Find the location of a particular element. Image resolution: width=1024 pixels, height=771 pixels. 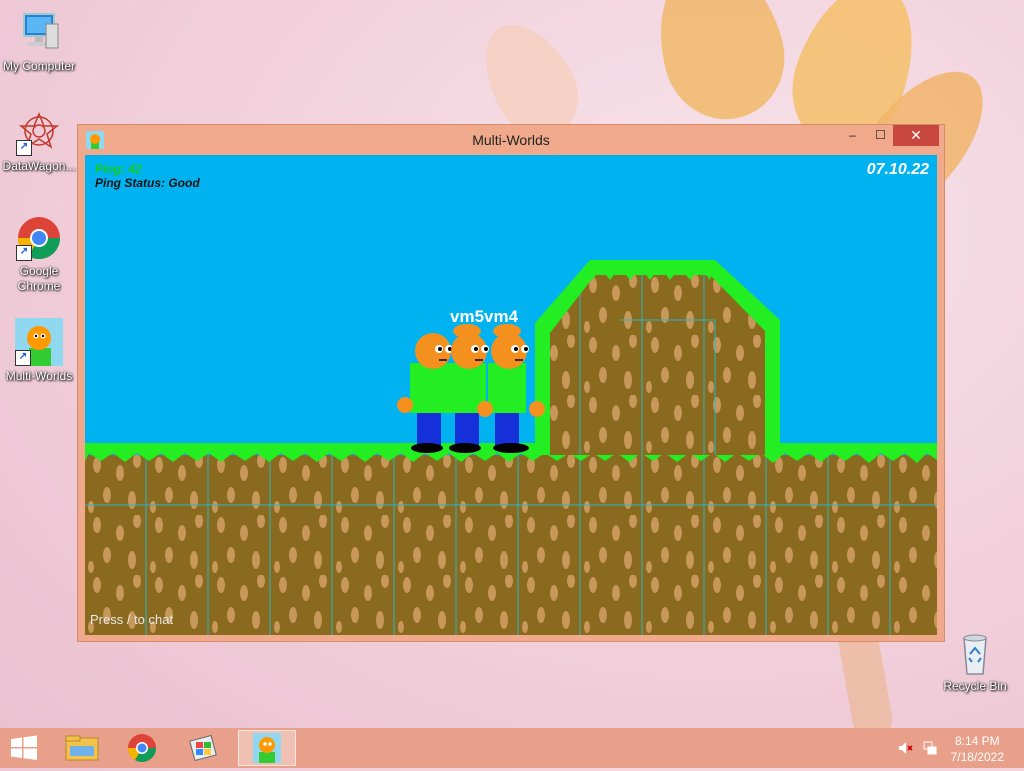

desktop-icon-label: Google Chrome is located at coordinates (39, 278).